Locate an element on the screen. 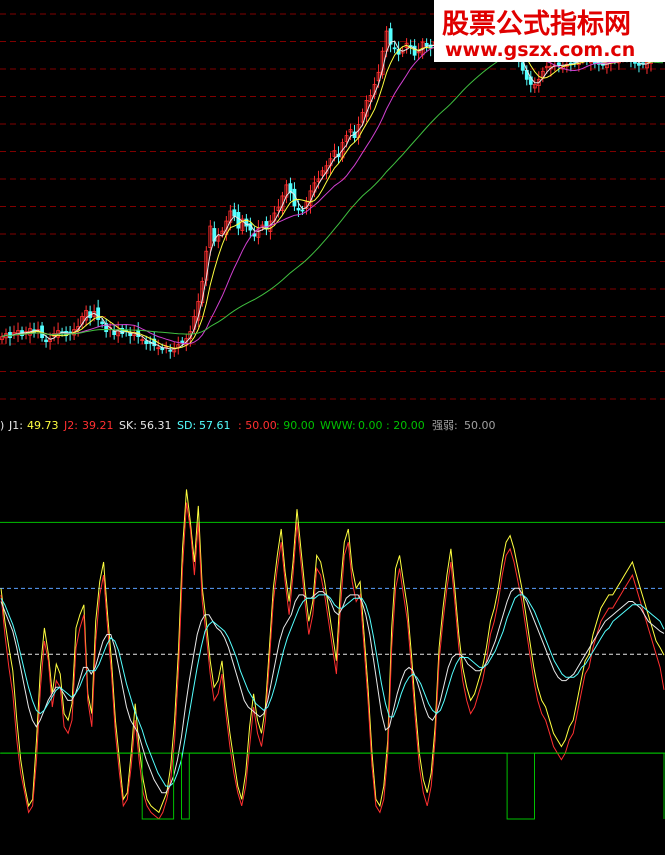  legend-www-label: WWW: is located at coordinates (338, 425).